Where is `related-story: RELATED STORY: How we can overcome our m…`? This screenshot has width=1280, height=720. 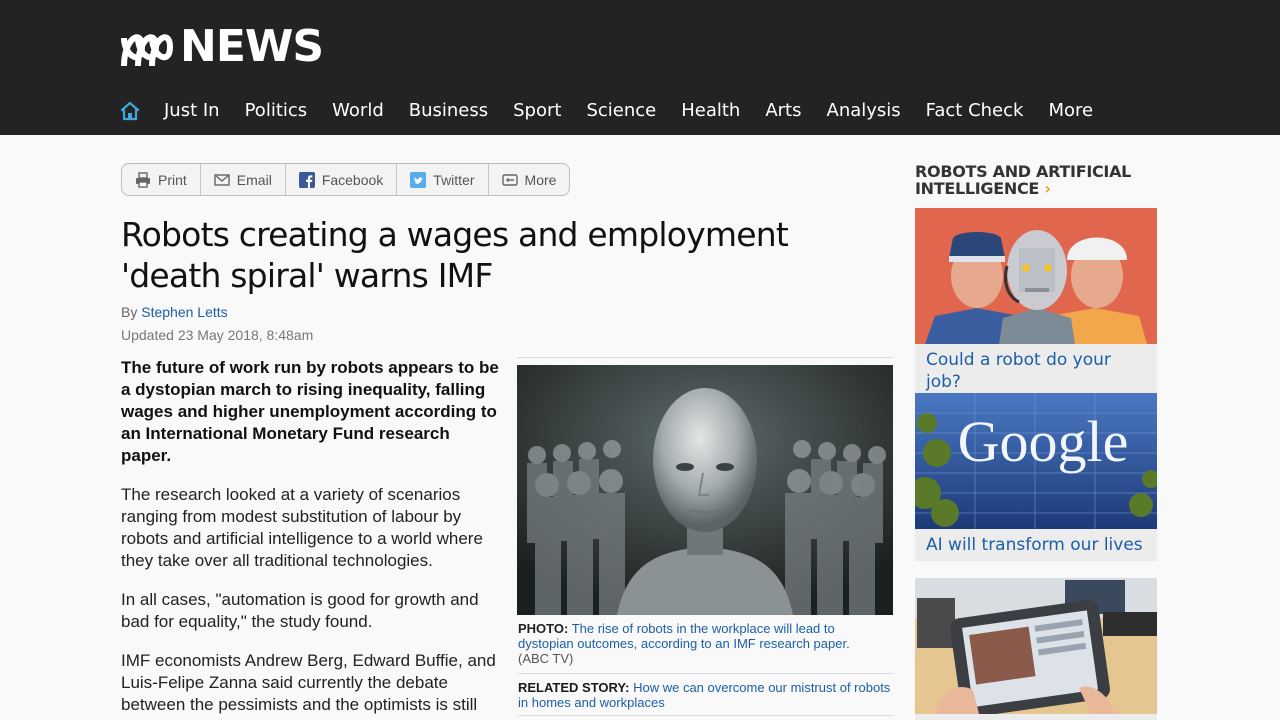 related-story: RELATED STORY: How we can overcome our m… is located at coordinates (705, 694).